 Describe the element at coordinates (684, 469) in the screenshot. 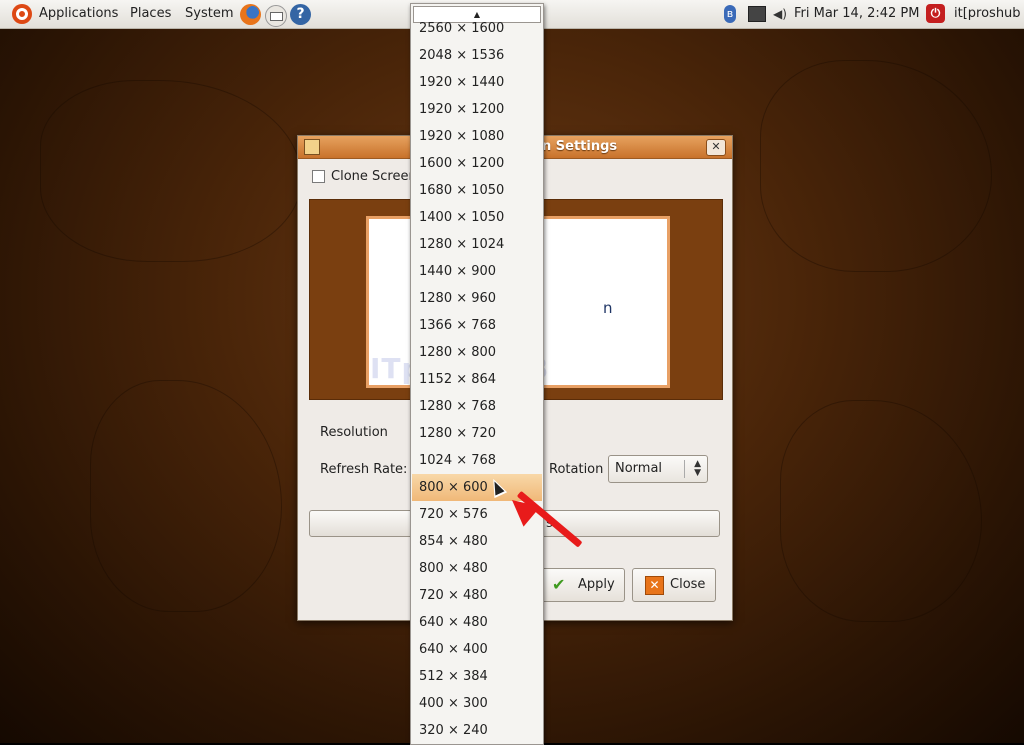

I see `combo-separator` at that location.